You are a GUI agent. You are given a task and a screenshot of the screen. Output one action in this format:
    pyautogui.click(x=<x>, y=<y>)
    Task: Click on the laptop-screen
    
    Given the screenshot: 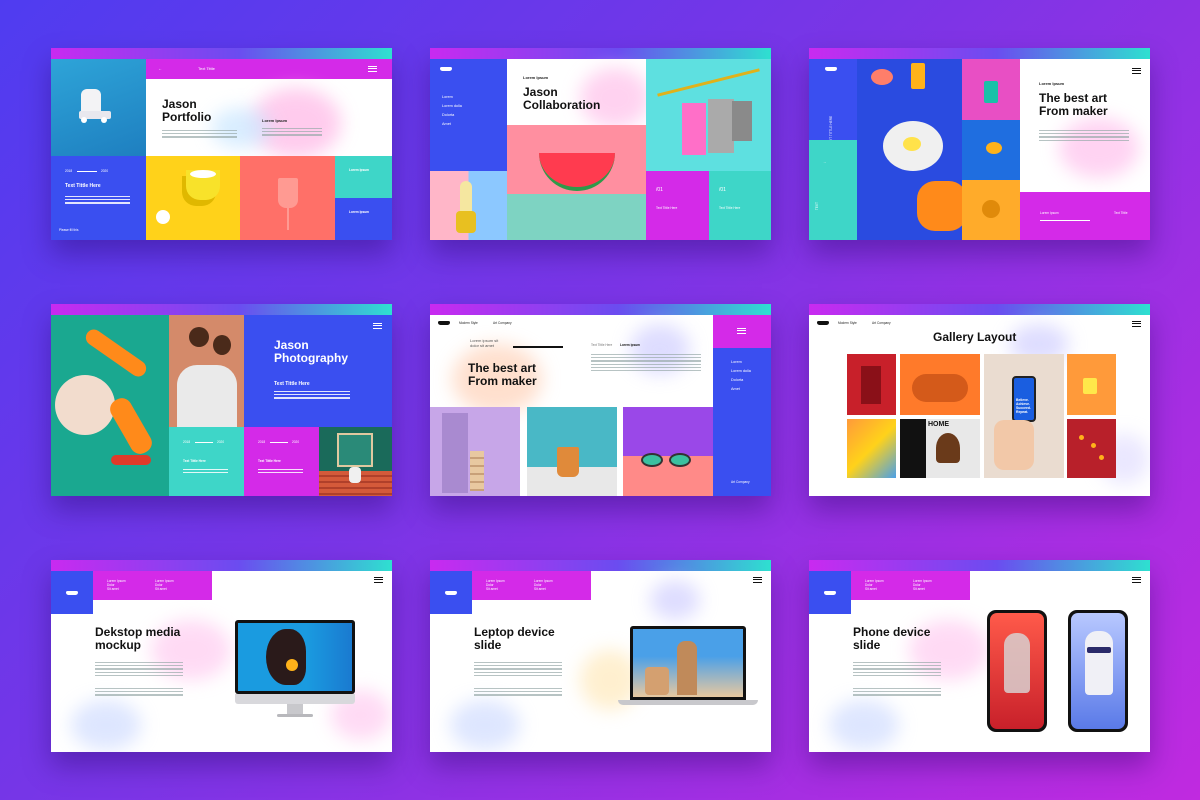 What is the action you would take?
    pyautogui.click(x=688, y=663)
    